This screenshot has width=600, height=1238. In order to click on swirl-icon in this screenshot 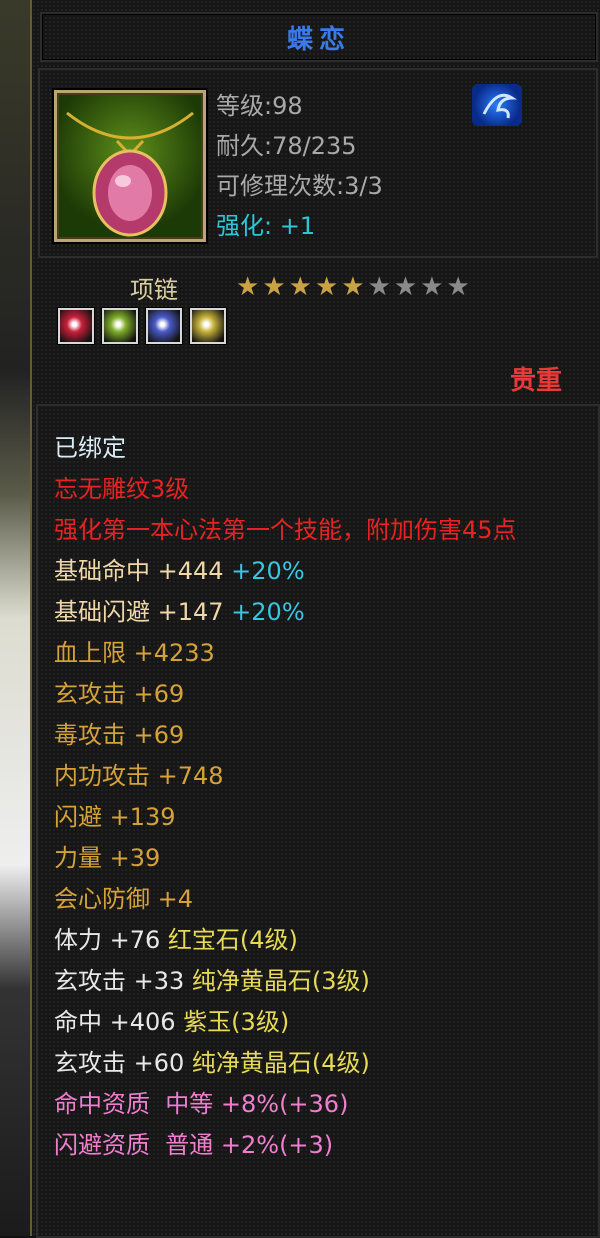, I will do `click(499, 106)`.